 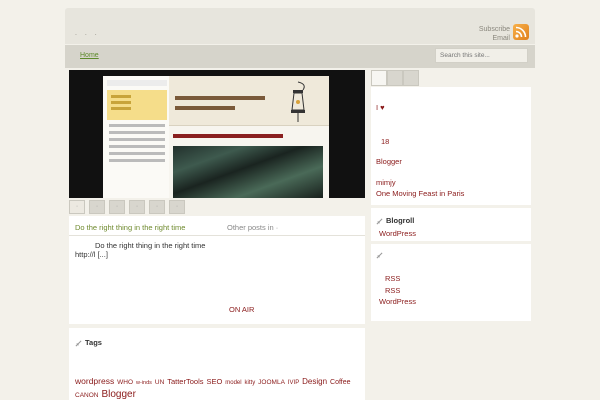 I want to click on slider-tab-2: ·, so click(x=97, y=207).